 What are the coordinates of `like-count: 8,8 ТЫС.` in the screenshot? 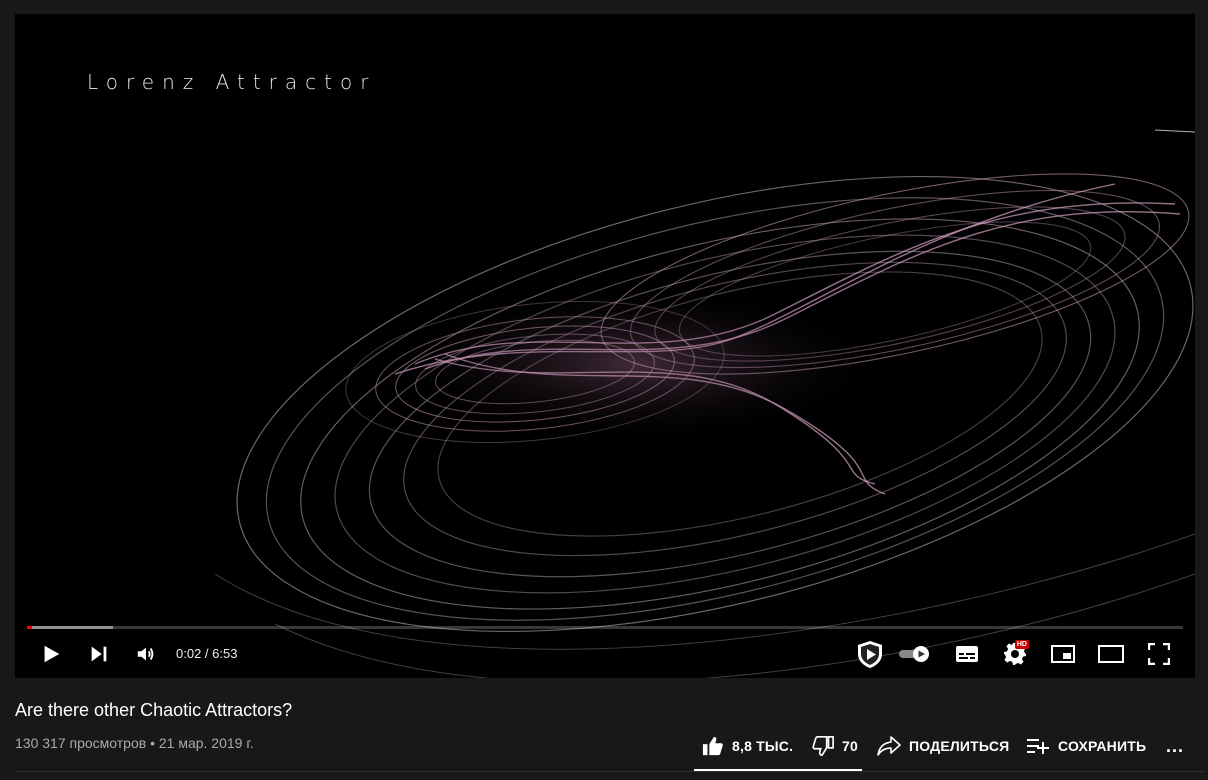 It's located at (763, 746).